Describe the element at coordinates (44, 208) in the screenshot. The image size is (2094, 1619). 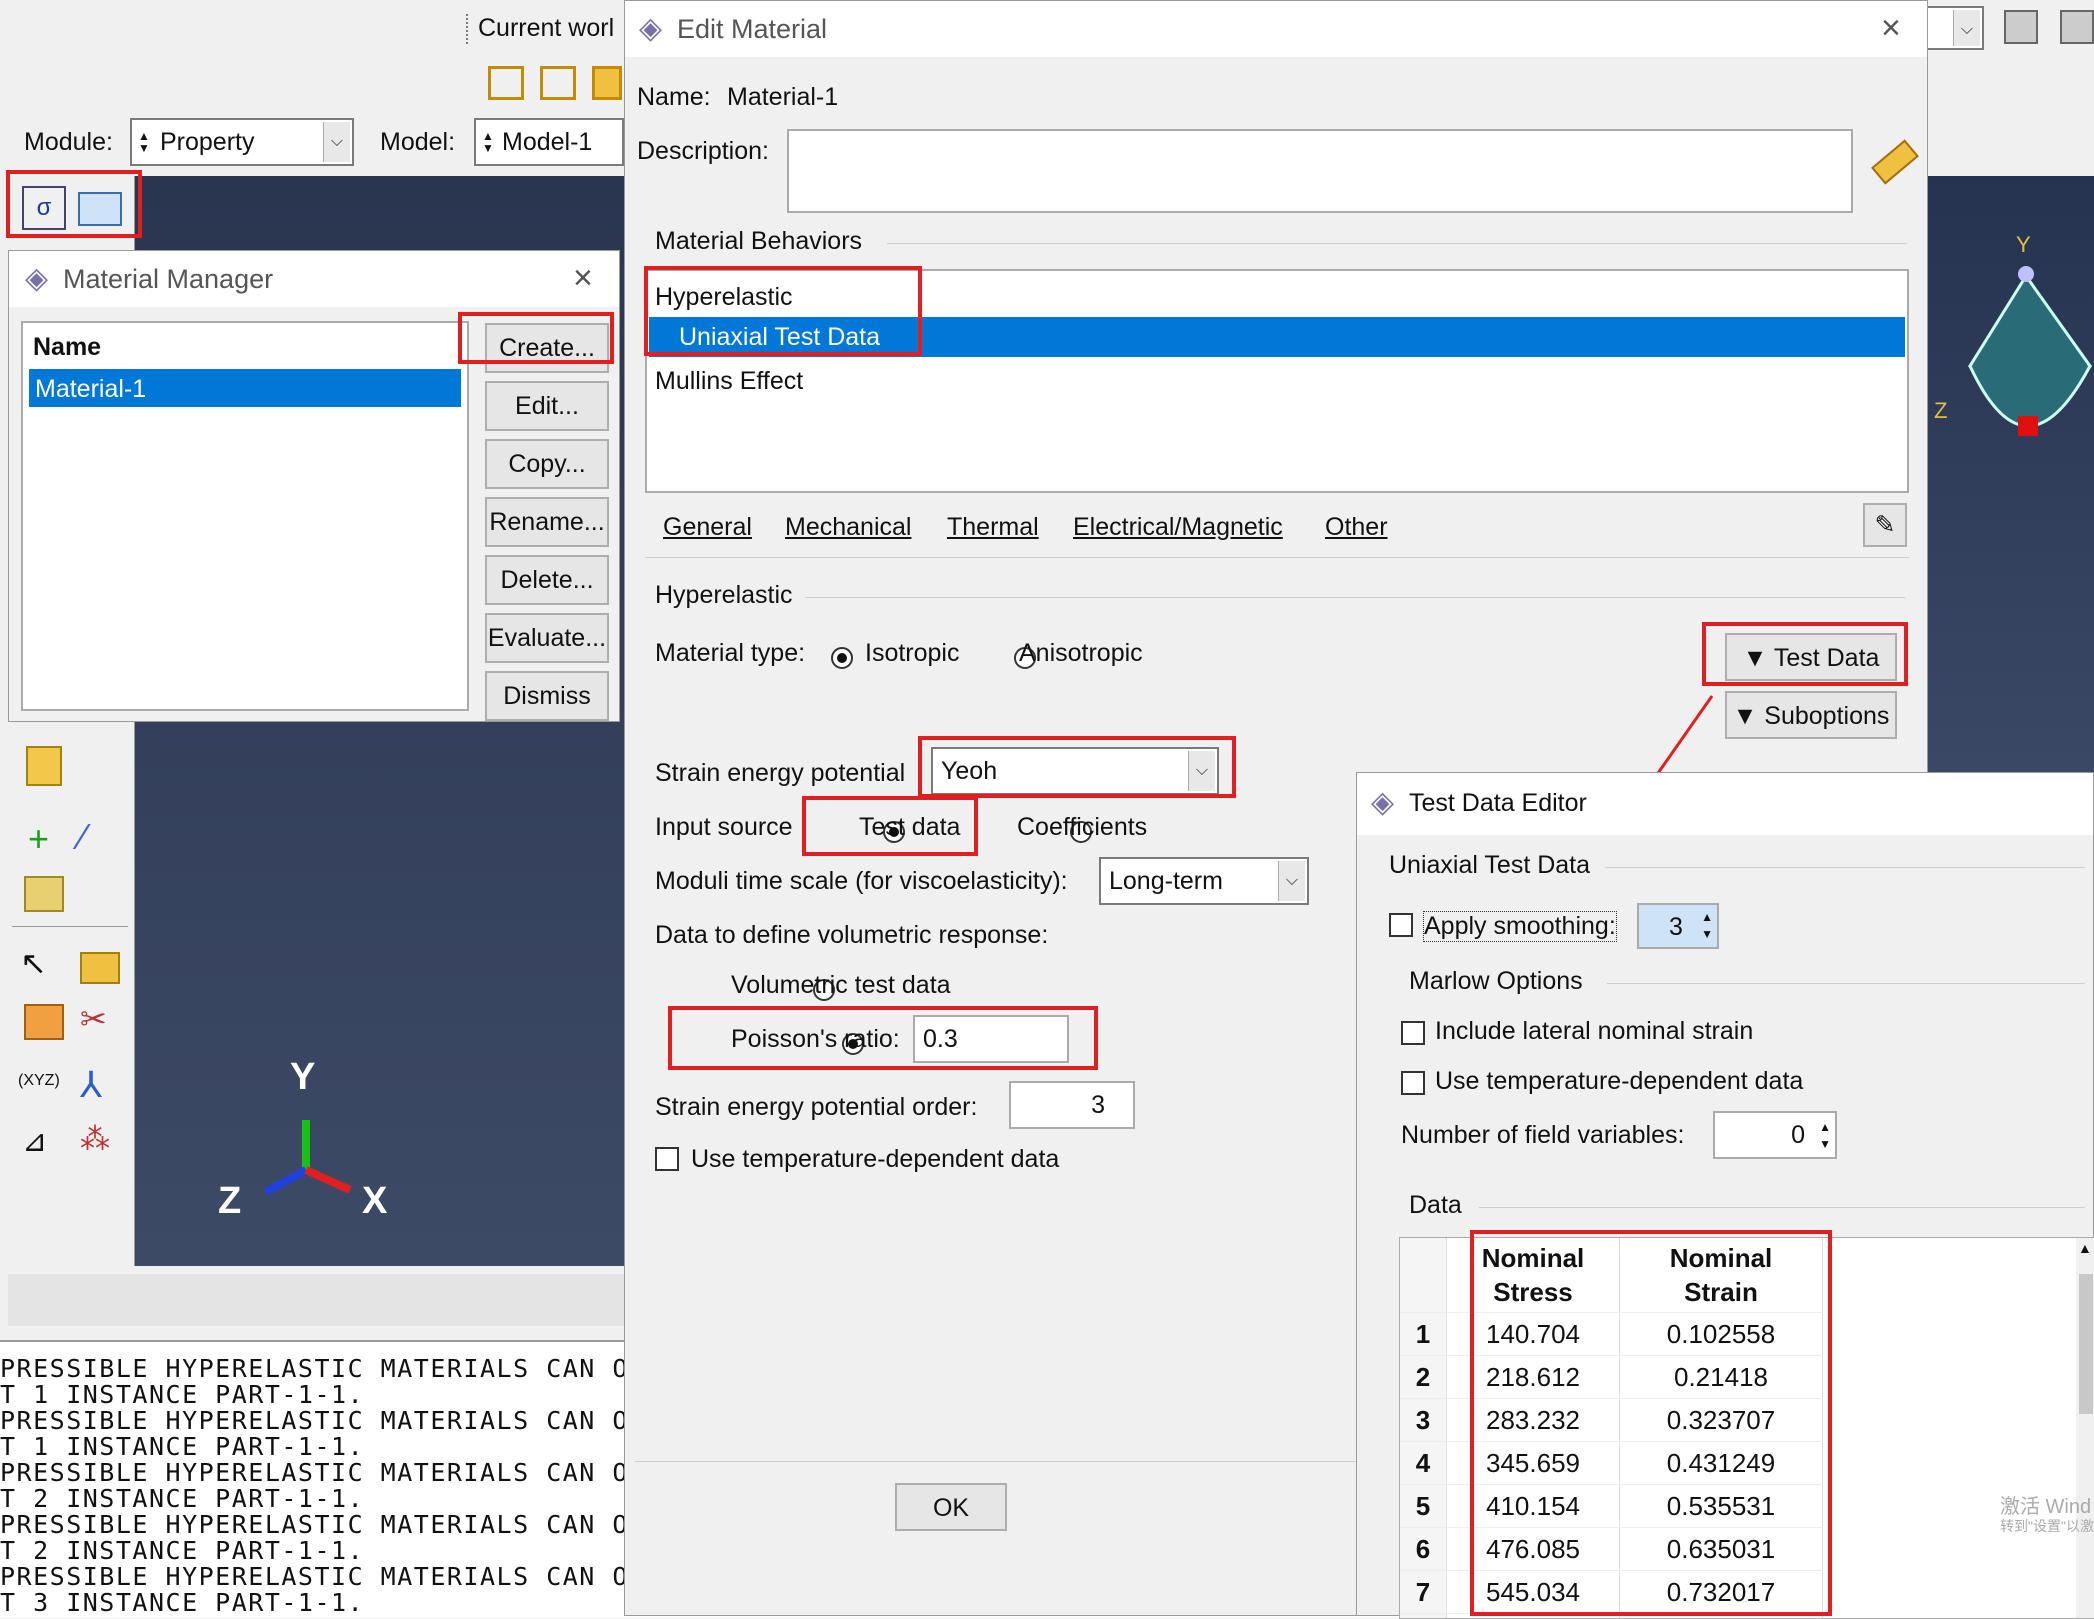
I see `material-icon: σ` at that location.